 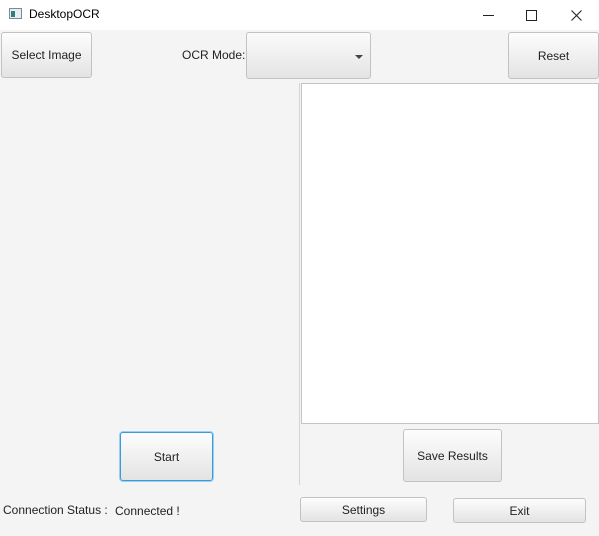 What do you see at coordinates (519, 510) in the screenshot?
I see `exit-button: Exit` at bounding box center [519, 510].